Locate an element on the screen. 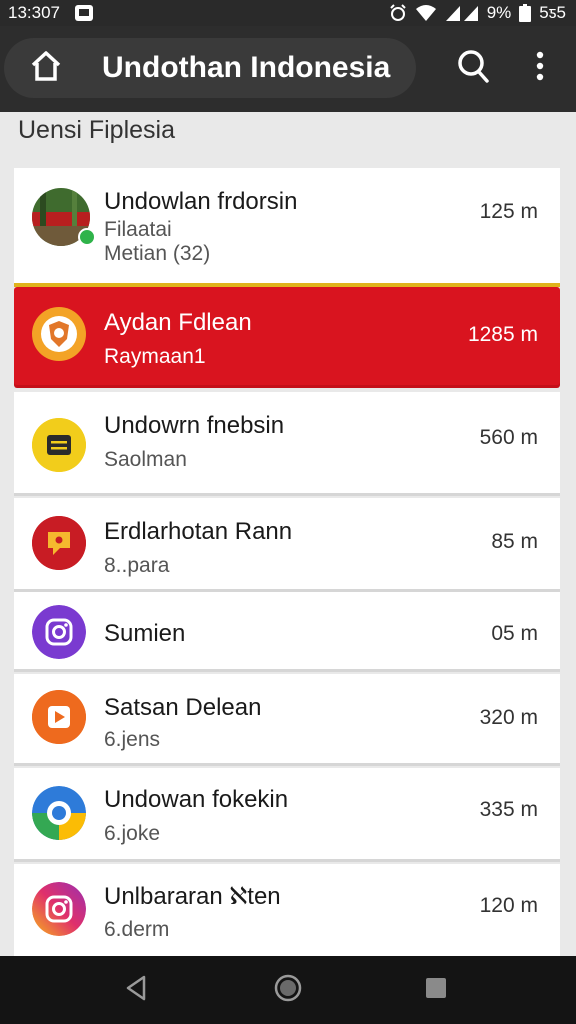  back-button is located at coordinates (136, 990).